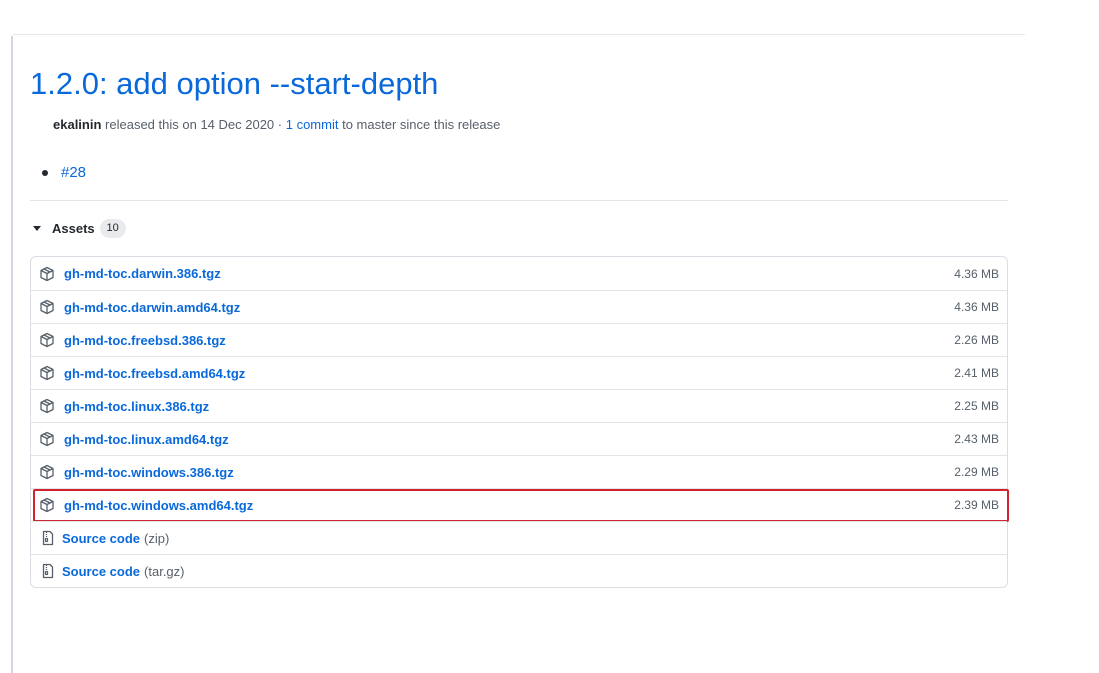  Describe the element at coordinates (519, 273) in the screenshot. I see `asset-row: gh-md-toc.darwin.386.tgz 4.36 MB` at that location.